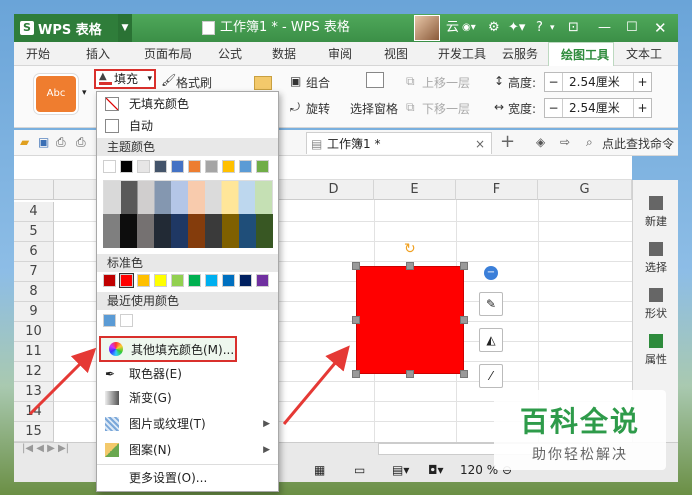 The height and width of the screenshot is (495, 692). Describe the element at coordinates (565, 142) in the screenshot. I see `share-icon: ⇨` at that location.